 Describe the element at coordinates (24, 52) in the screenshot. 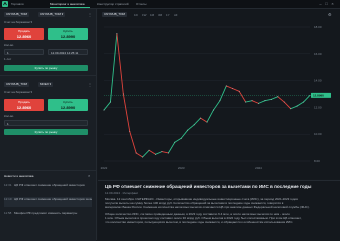

I see `qty-input-1: 1` at that location.